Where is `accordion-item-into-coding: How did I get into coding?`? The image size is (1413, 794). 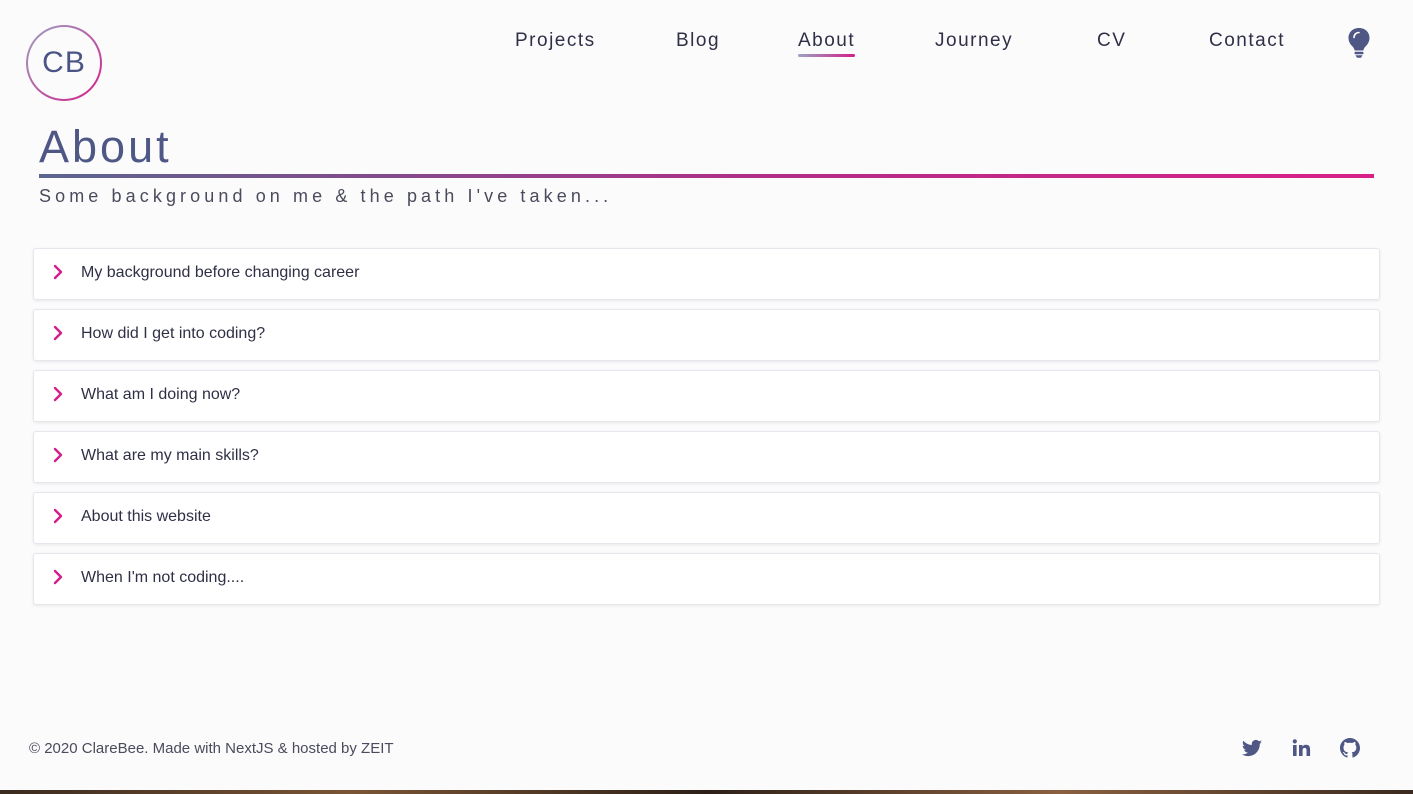
accordion-item-into-coding: How did I get into coding? is located at coordinates (706, 335).